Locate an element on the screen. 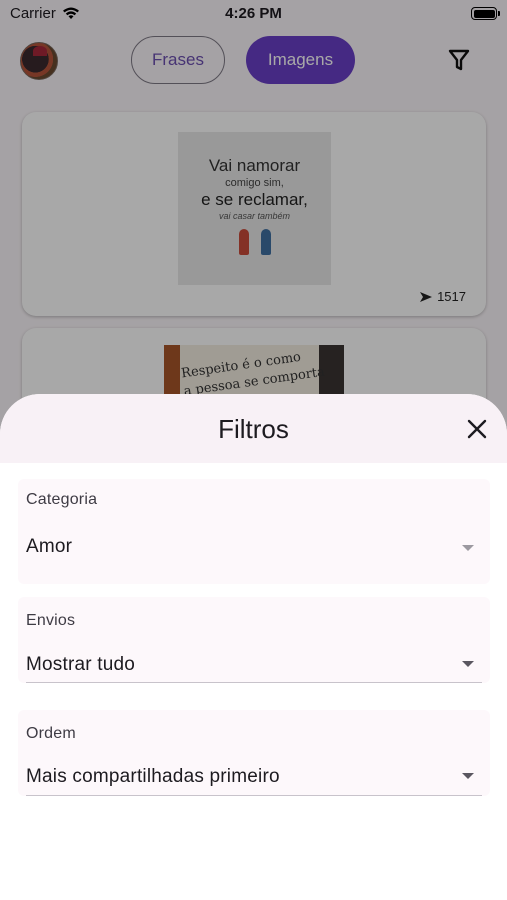 The height and width of the screenshot is (900, 507). categoria-dropdown: Categoria Amor is located at coordinates (254, 531).